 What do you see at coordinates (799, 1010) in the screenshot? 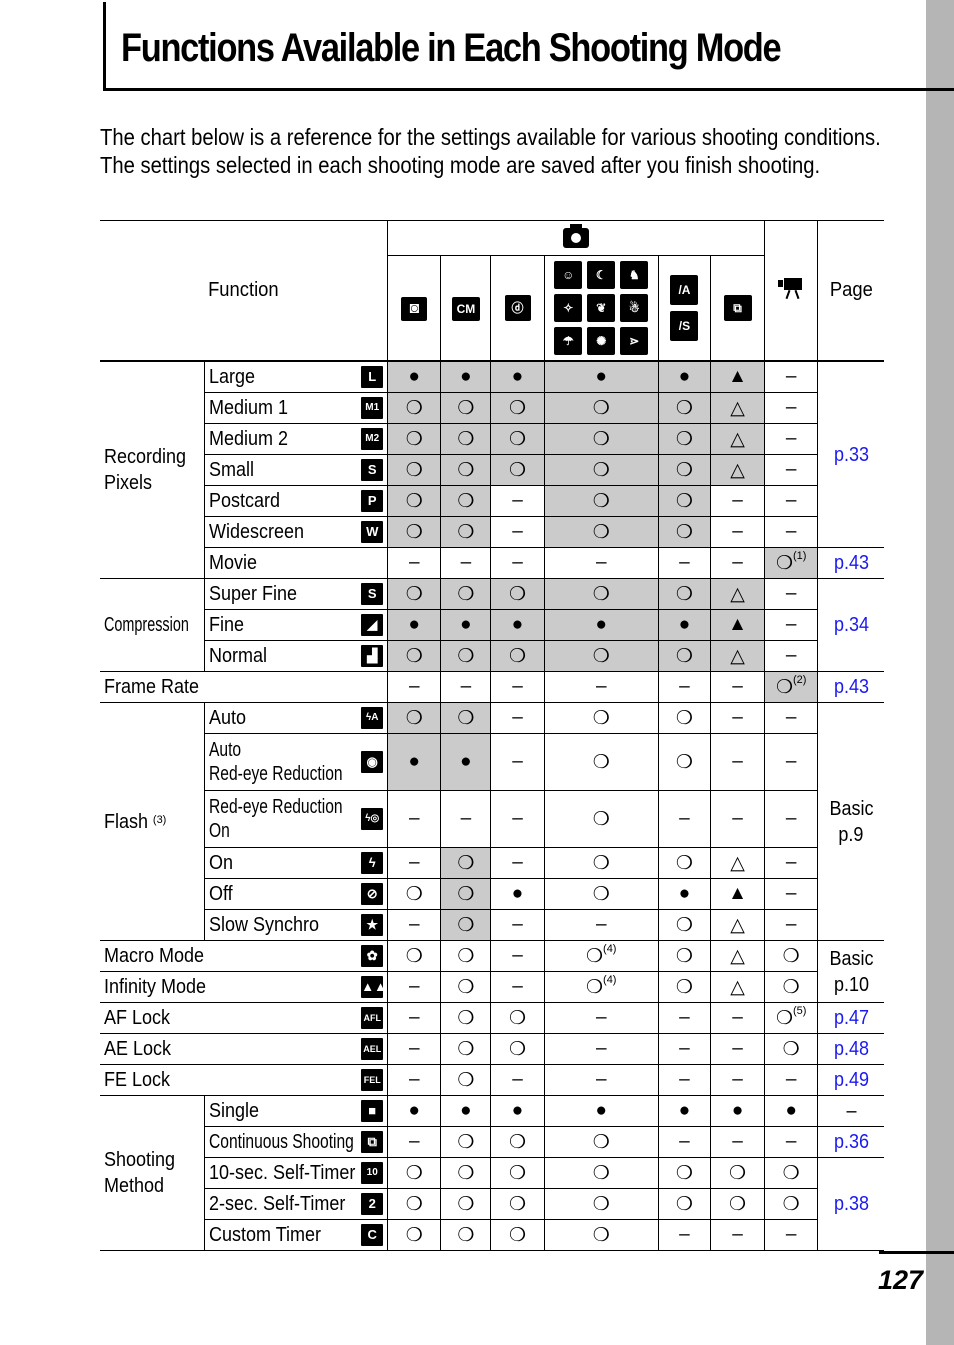
I see `footnote-ref: (5)` at bounding box center [799, 1010].